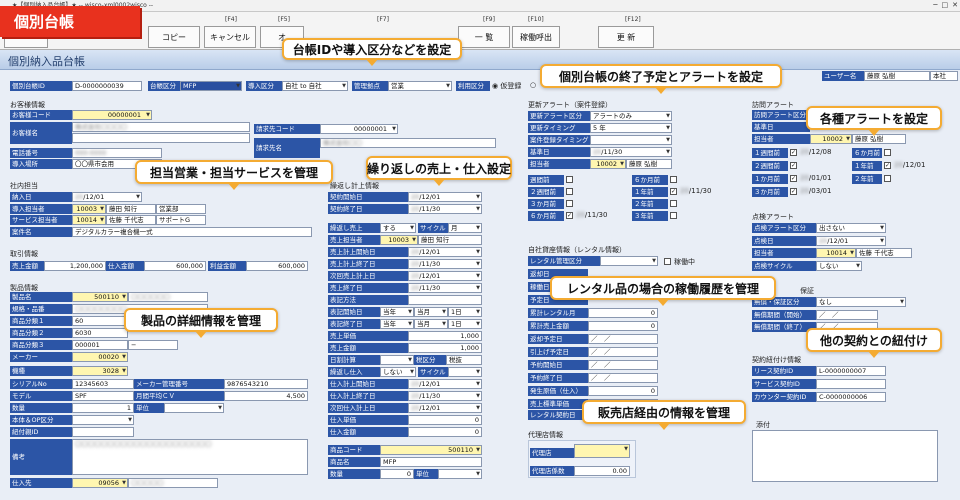 Image resolution: width=960 pixels, height=500 pixels. What do you see at coordinates (100, 371) in the screenshot?
I see `type-field: 3028` at bounding box center [100, 371].